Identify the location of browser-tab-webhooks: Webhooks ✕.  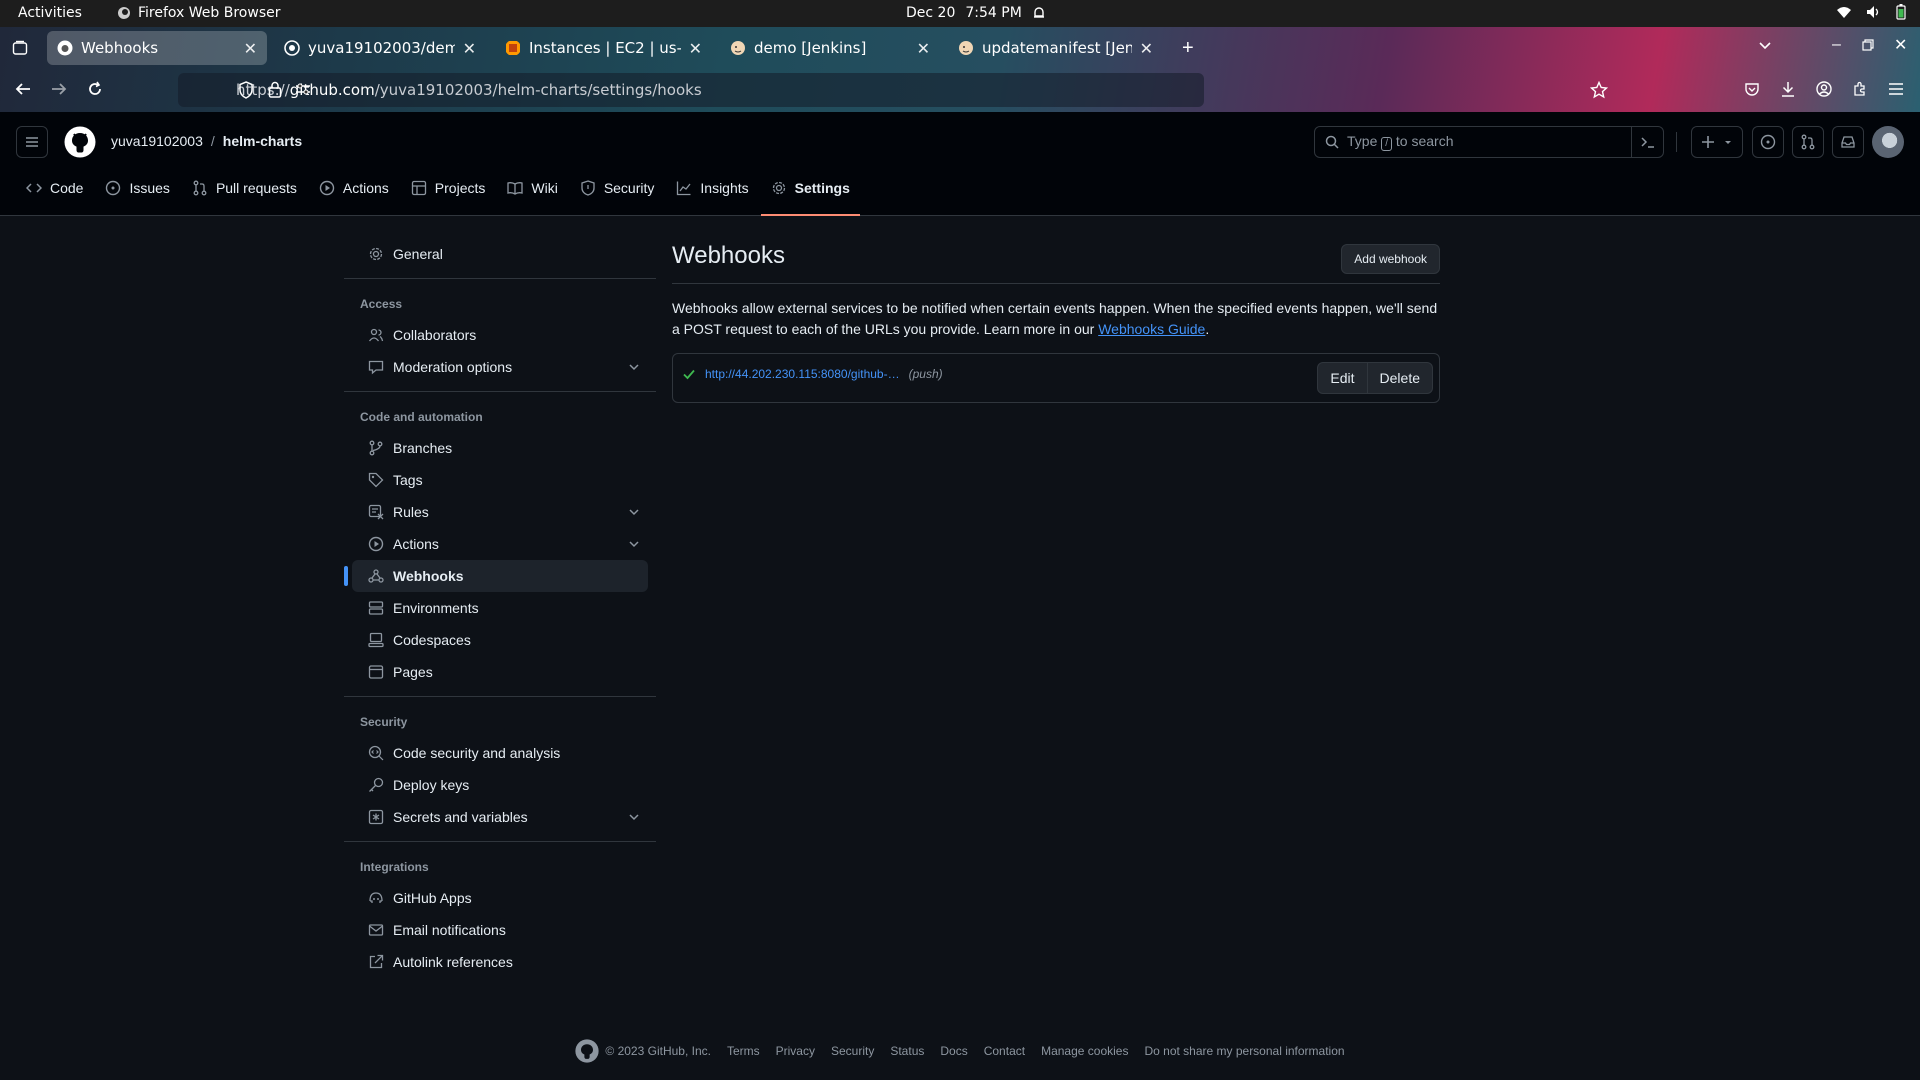
(157, 48).